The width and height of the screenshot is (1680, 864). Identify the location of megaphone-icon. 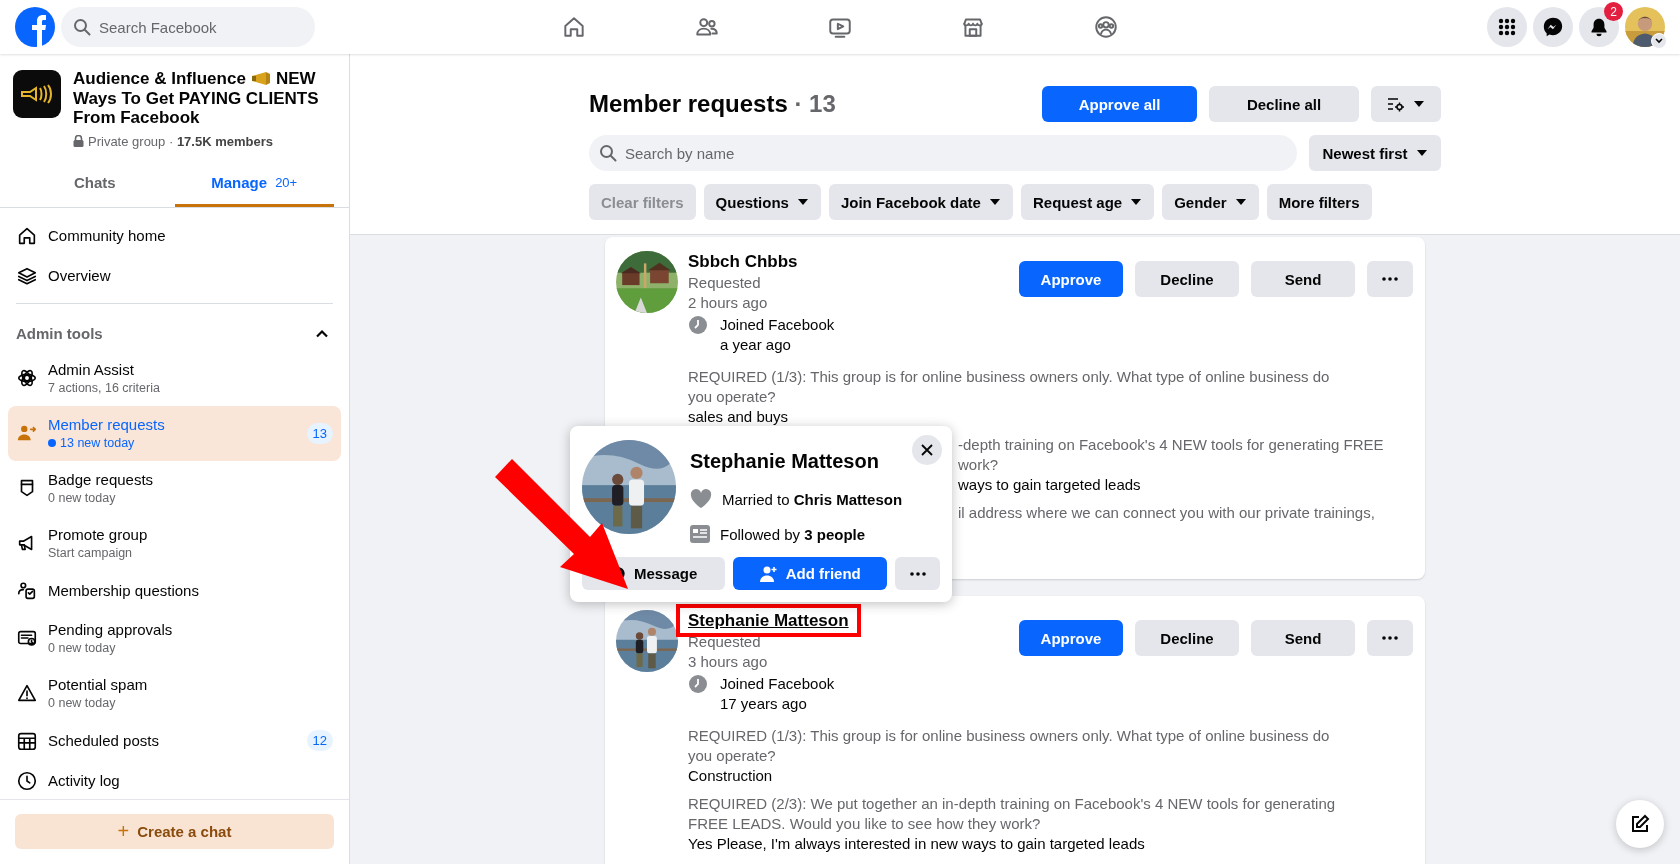
(260, 78).